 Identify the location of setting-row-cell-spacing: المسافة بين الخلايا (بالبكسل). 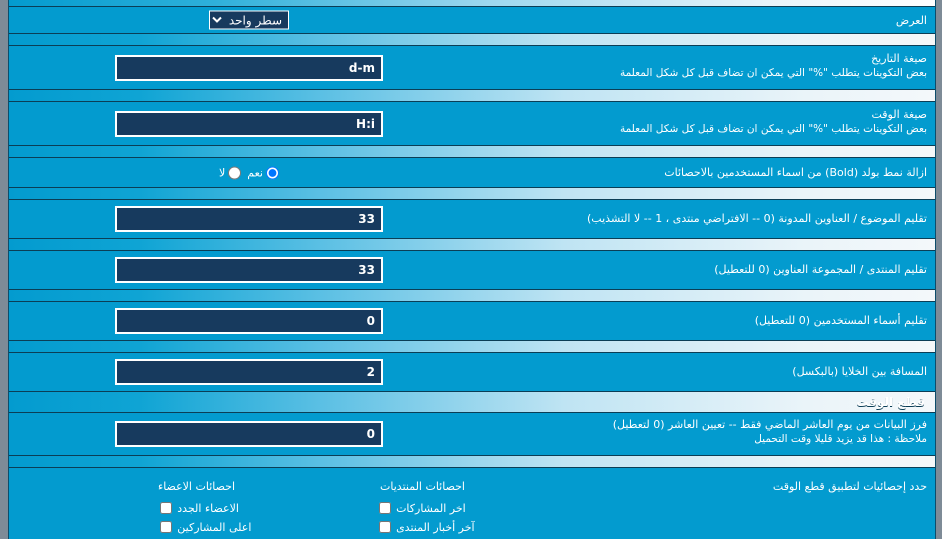
(472, 372).